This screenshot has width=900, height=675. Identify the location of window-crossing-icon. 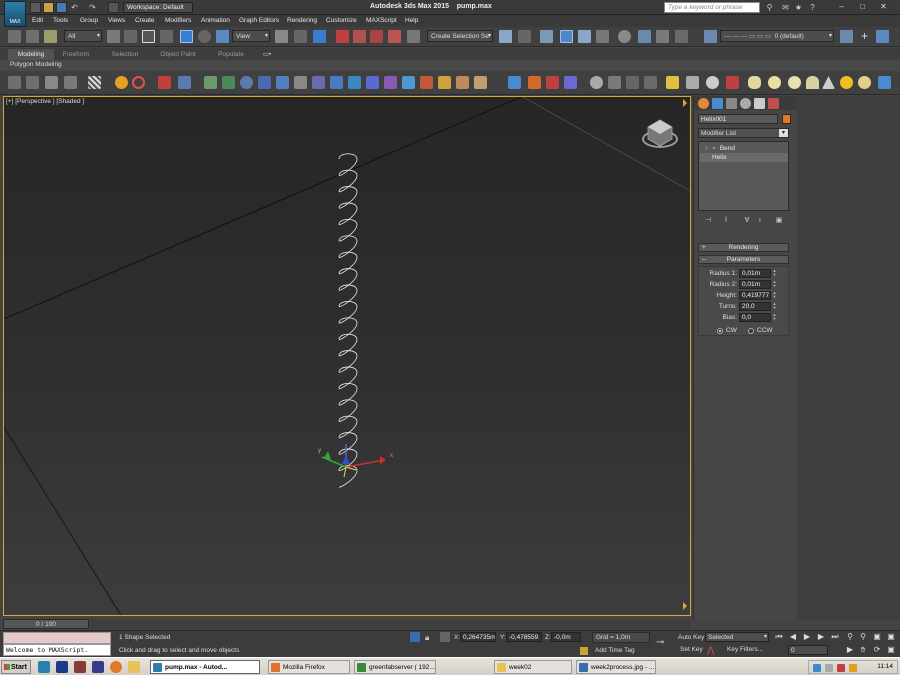
(166, 36).